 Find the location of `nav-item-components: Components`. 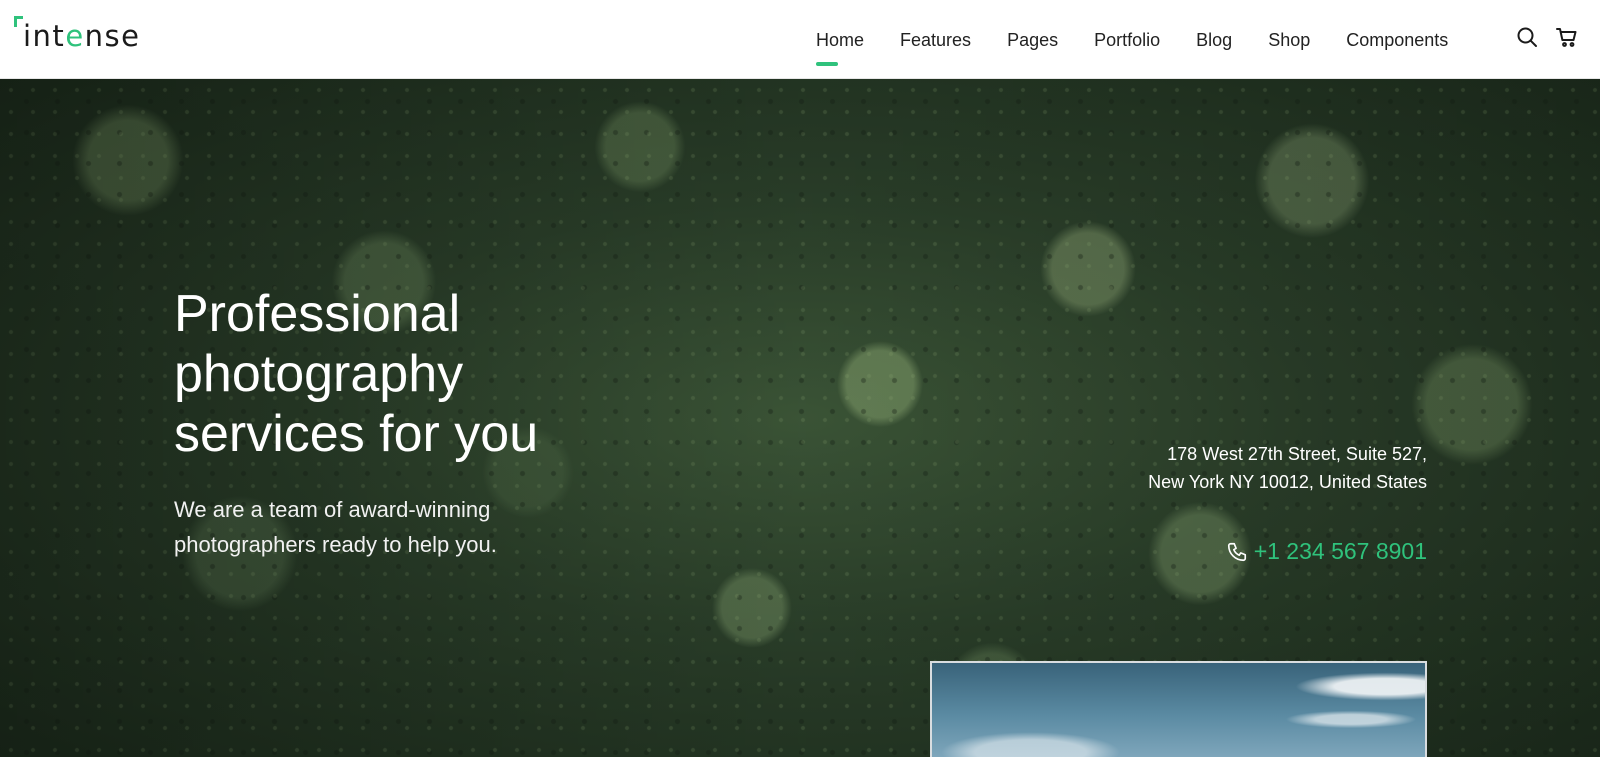

nav-item-components: Components is located at coordinates (1397, 40).